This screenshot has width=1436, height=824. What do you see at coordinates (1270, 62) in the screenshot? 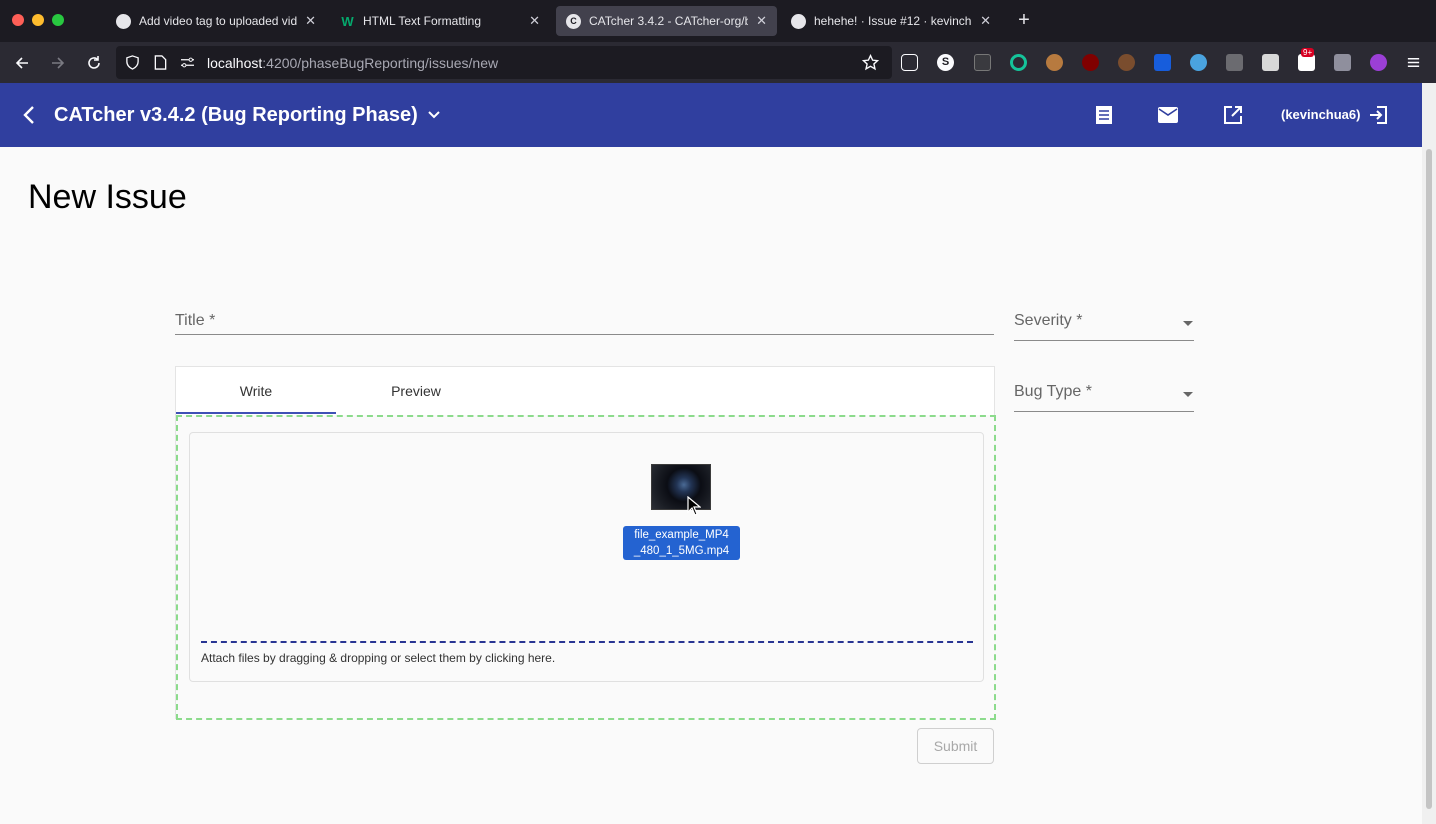
I see `printer-extension-icon` at bounding box center [1270, 62].